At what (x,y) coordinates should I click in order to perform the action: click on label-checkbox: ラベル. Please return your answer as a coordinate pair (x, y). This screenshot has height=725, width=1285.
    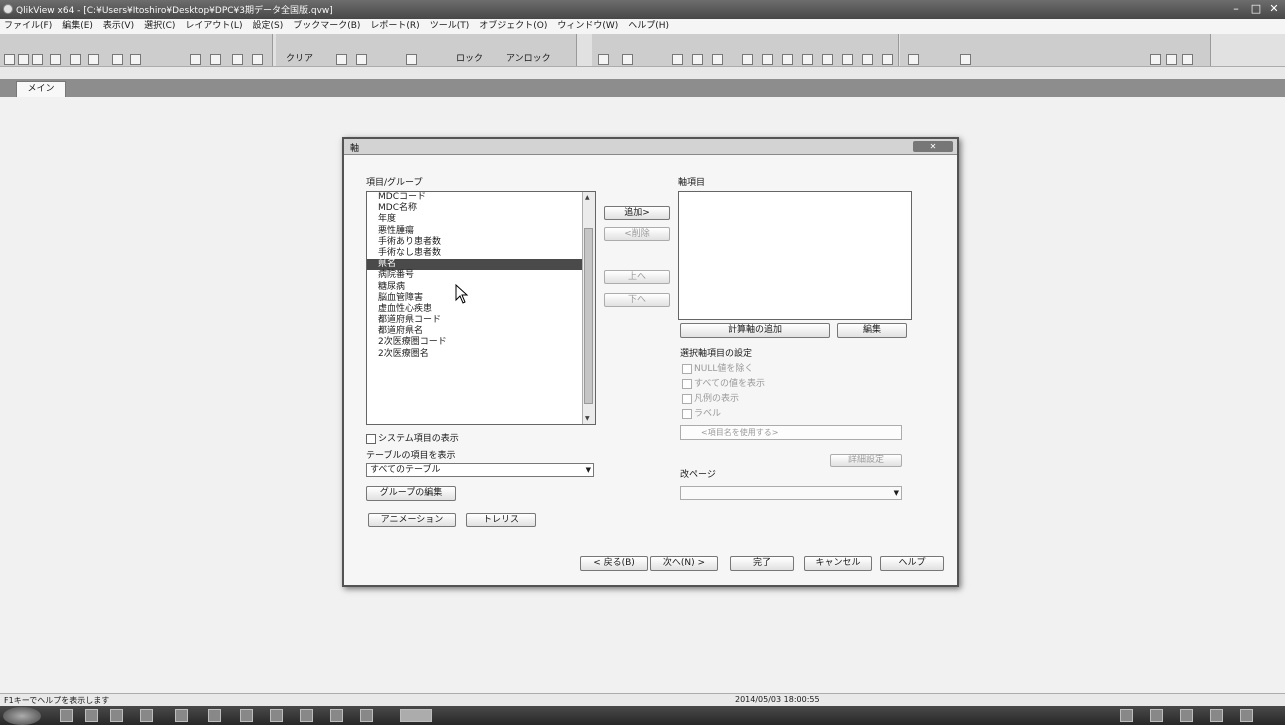
    Looking at the image, I should click on (701, 412).